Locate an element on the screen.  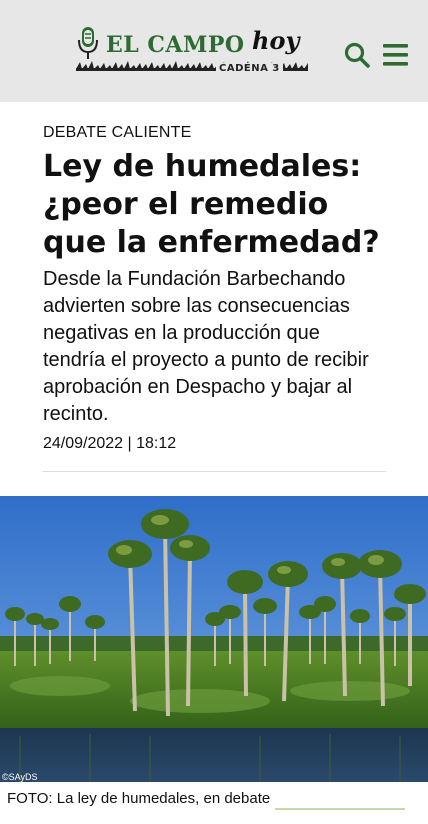
site-logo: EL CAMPO hoy CADENA 3 is located at coordinates (192, 50).